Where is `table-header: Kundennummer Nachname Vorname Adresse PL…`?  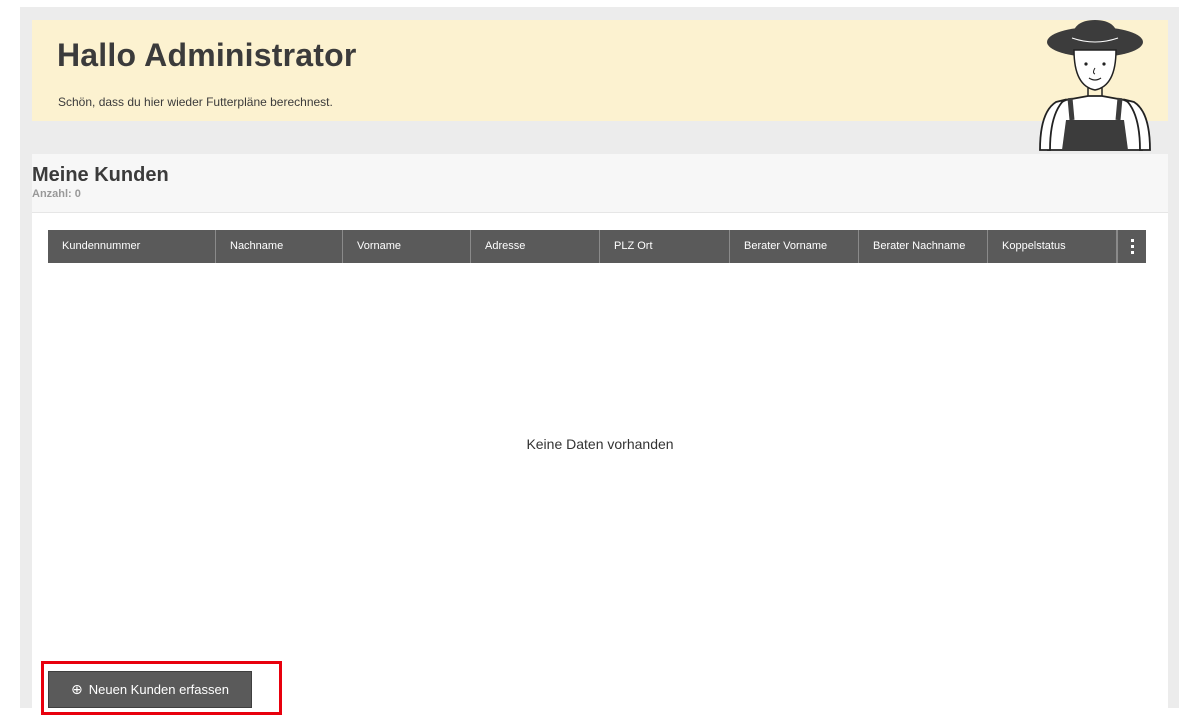 table-header: Kundennummer Nachname Vorname Adresse PL… is located at coordinates (597, 246).